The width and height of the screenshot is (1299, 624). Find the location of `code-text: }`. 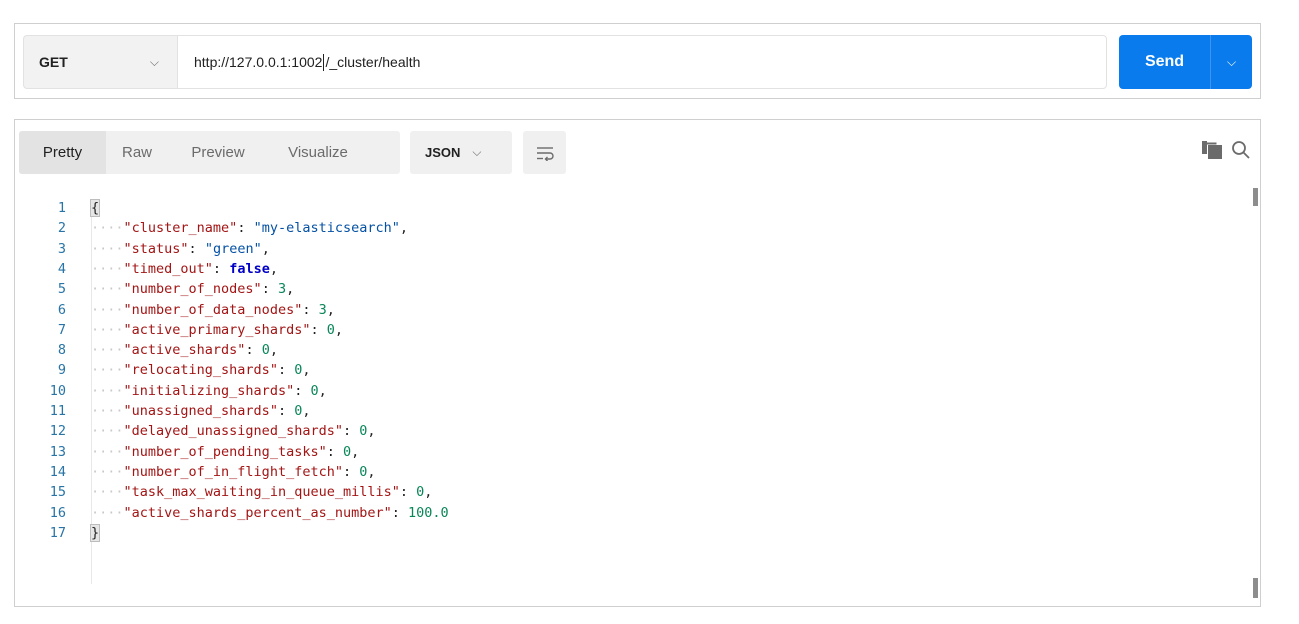

code-text: } is located at coordinates (95, 533).